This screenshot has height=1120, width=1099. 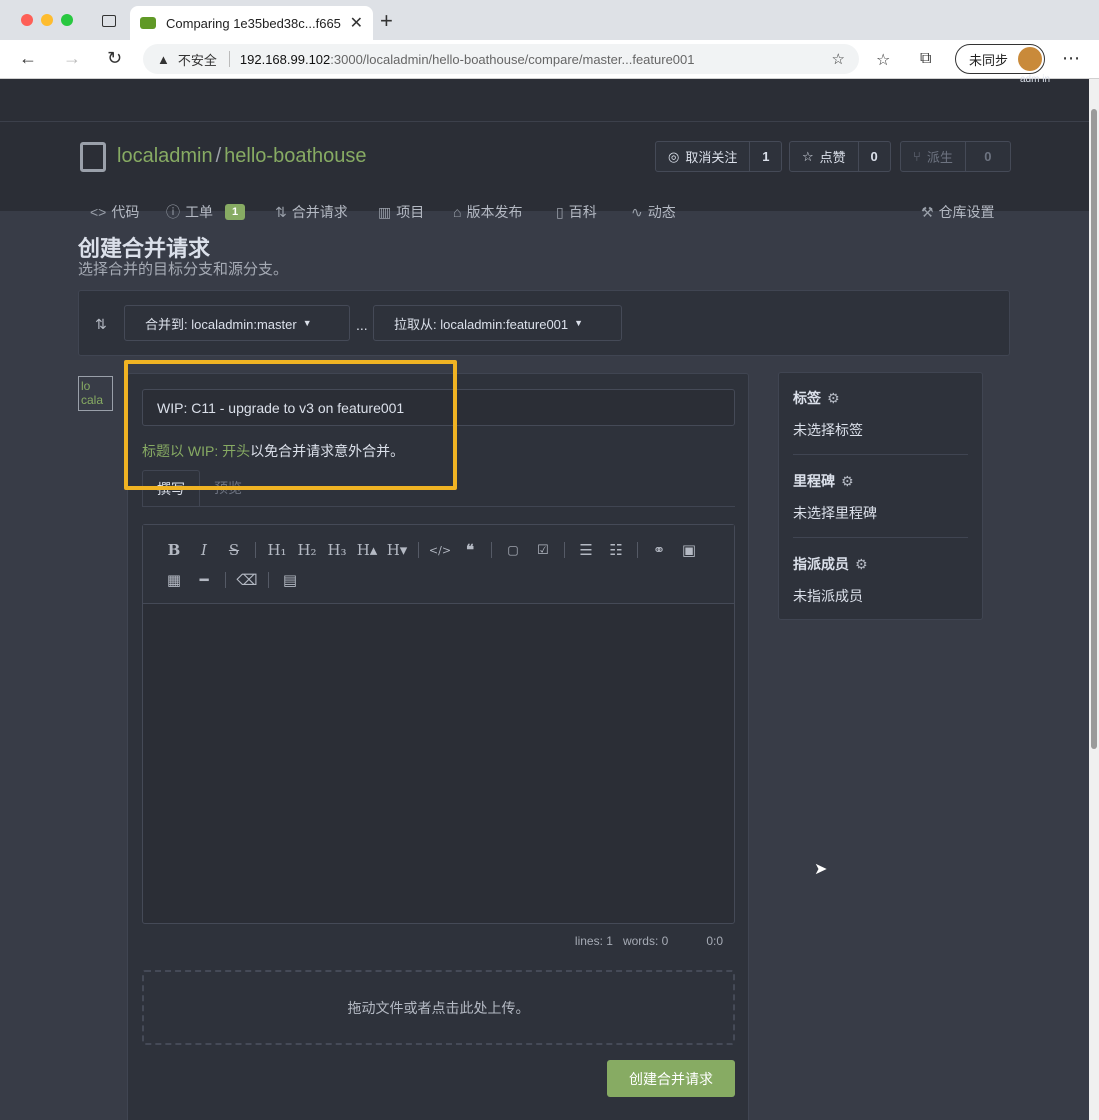 I want to click on security-status: 不安全, so click(x=197, y=60).